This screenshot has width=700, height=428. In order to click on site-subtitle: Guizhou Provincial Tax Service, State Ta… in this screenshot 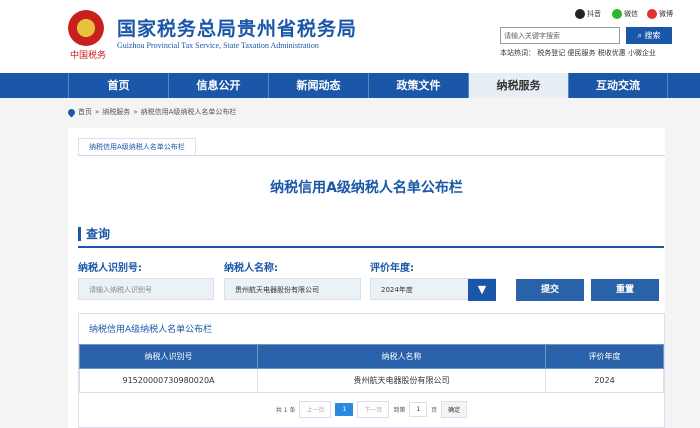, I will do `click(218, 45)`.